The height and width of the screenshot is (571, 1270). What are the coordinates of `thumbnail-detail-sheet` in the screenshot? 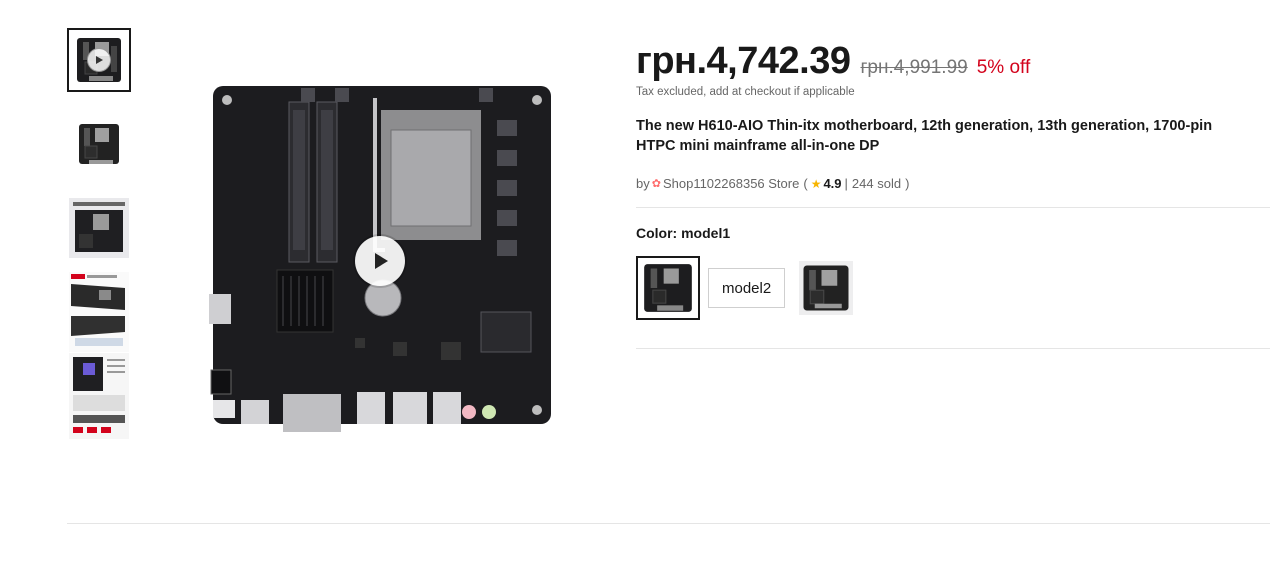 It's located at (99, 396).